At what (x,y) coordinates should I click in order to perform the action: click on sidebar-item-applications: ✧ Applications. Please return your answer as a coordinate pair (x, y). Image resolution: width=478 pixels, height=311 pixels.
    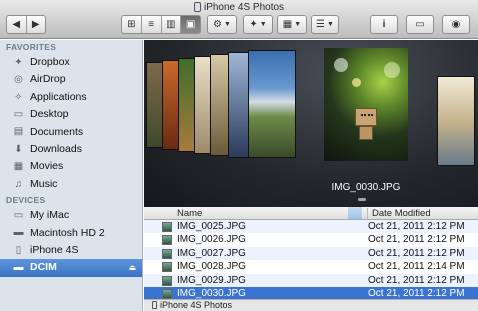
    Looking at the image, I should click on (71, 97).